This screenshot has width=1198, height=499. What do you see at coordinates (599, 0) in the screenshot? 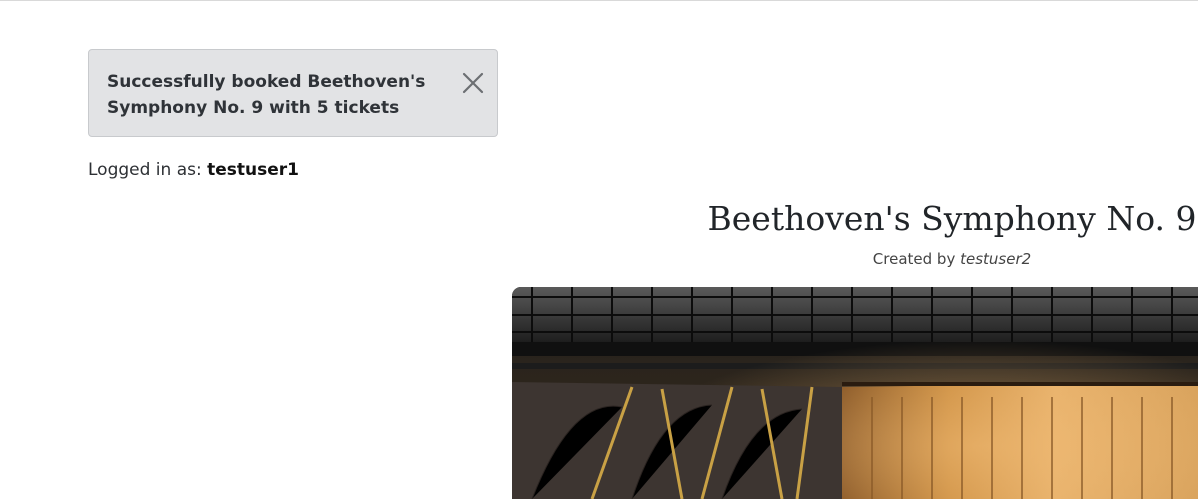
I see `top-divider` at bounding box center [599, 0].